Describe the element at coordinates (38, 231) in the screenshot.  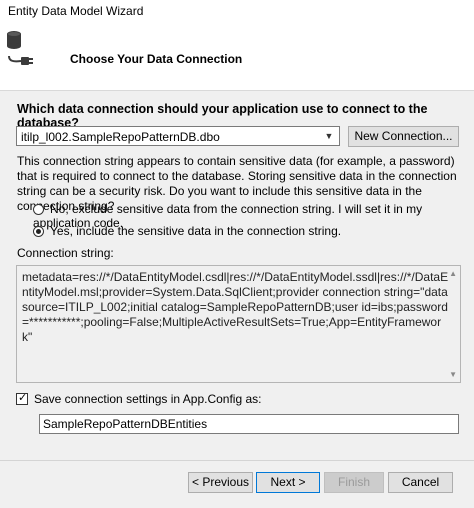
I see `radio-button-yes` at that location.